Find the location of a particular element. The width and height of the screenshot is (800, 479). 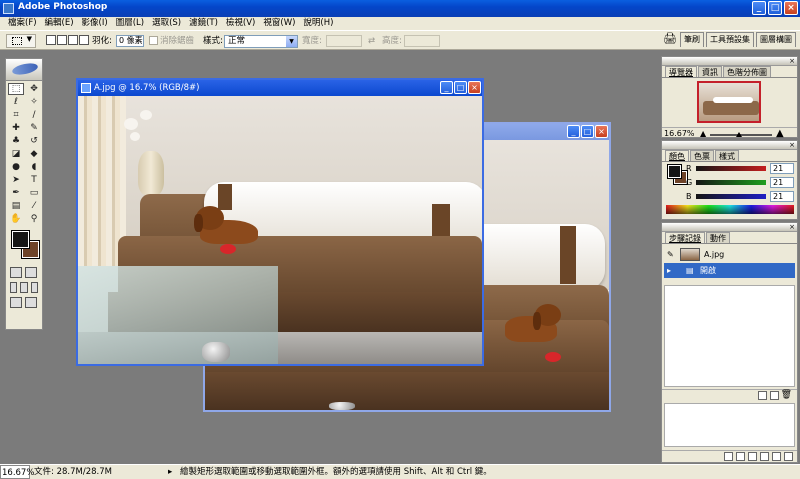

blue-slider is located at coordinates (731, 196).